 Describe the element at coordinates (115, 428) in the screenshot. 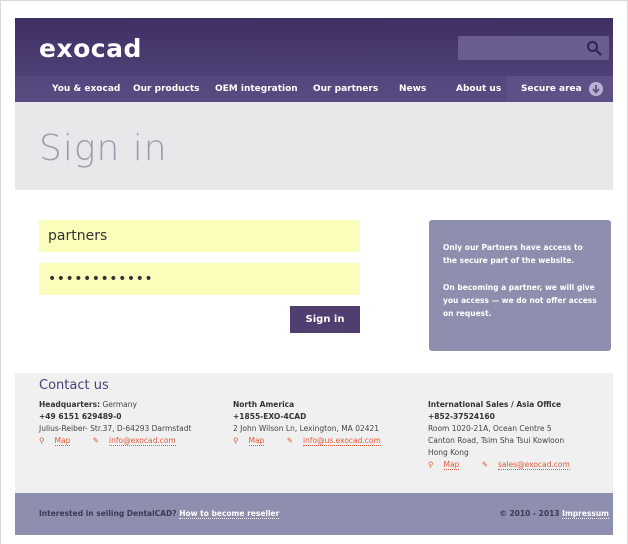

I see `hq-address: Julius-Reiber- Str.37, D-64293 Darmstadt` at that location.